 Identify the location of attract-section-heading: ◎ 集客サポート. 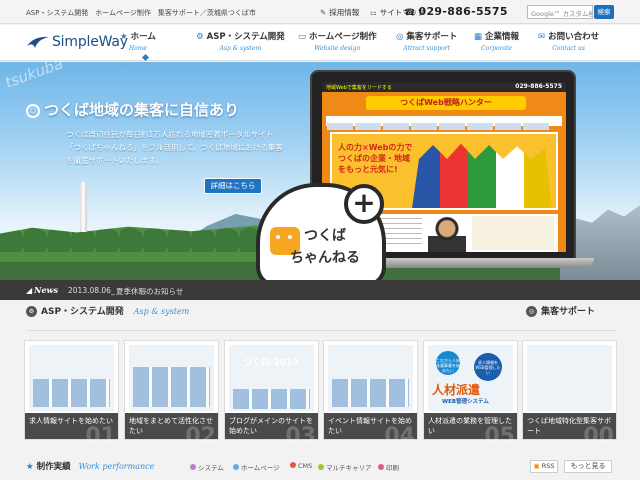
(560, 316).